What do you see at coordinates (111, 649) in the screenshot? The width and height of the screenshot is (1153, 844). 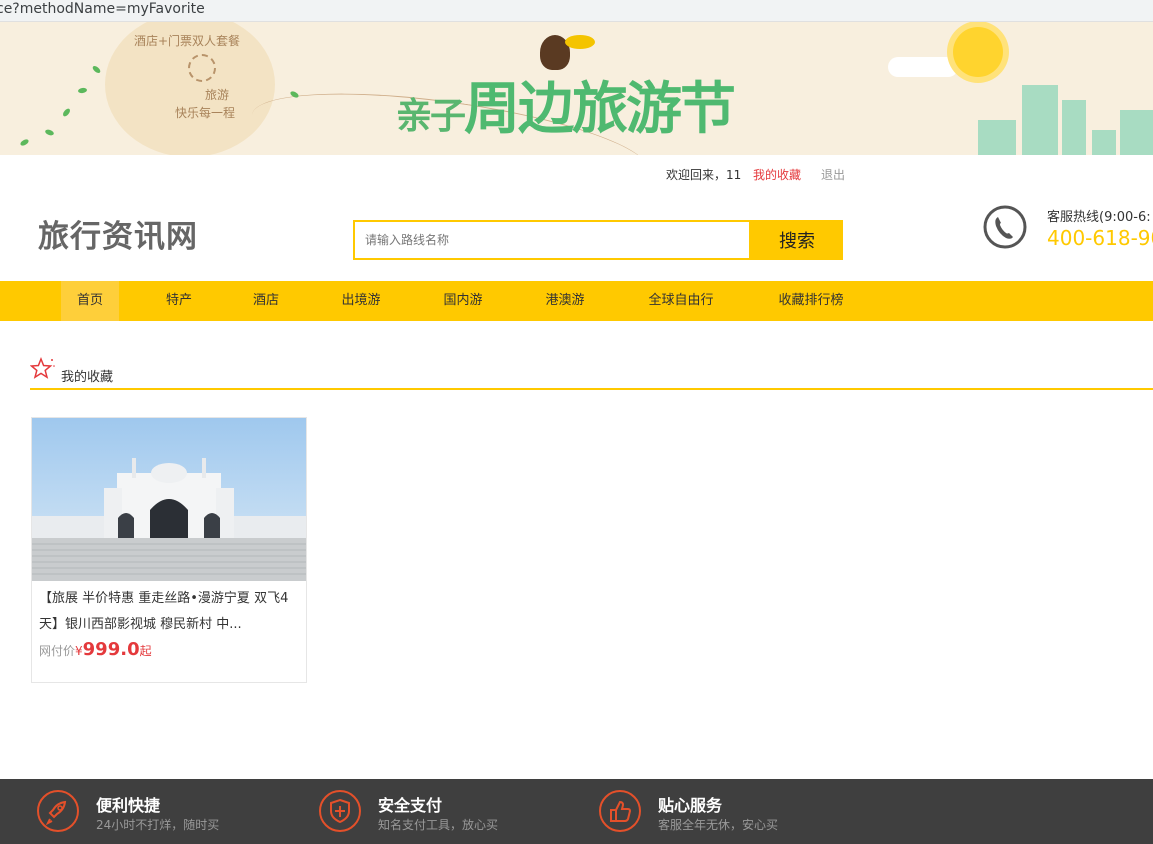 I see `price-value: 999.0` at bounding box center [111, 649].